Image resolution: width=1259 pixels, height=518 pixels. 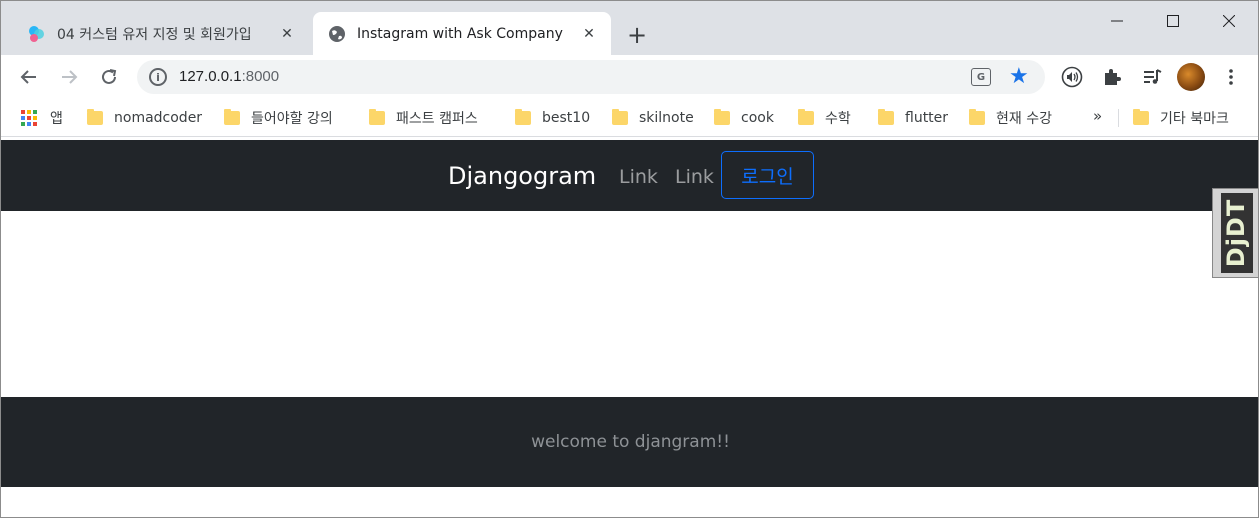 I want to click on bookmark-folder: cook, so click(x=744, y=118).